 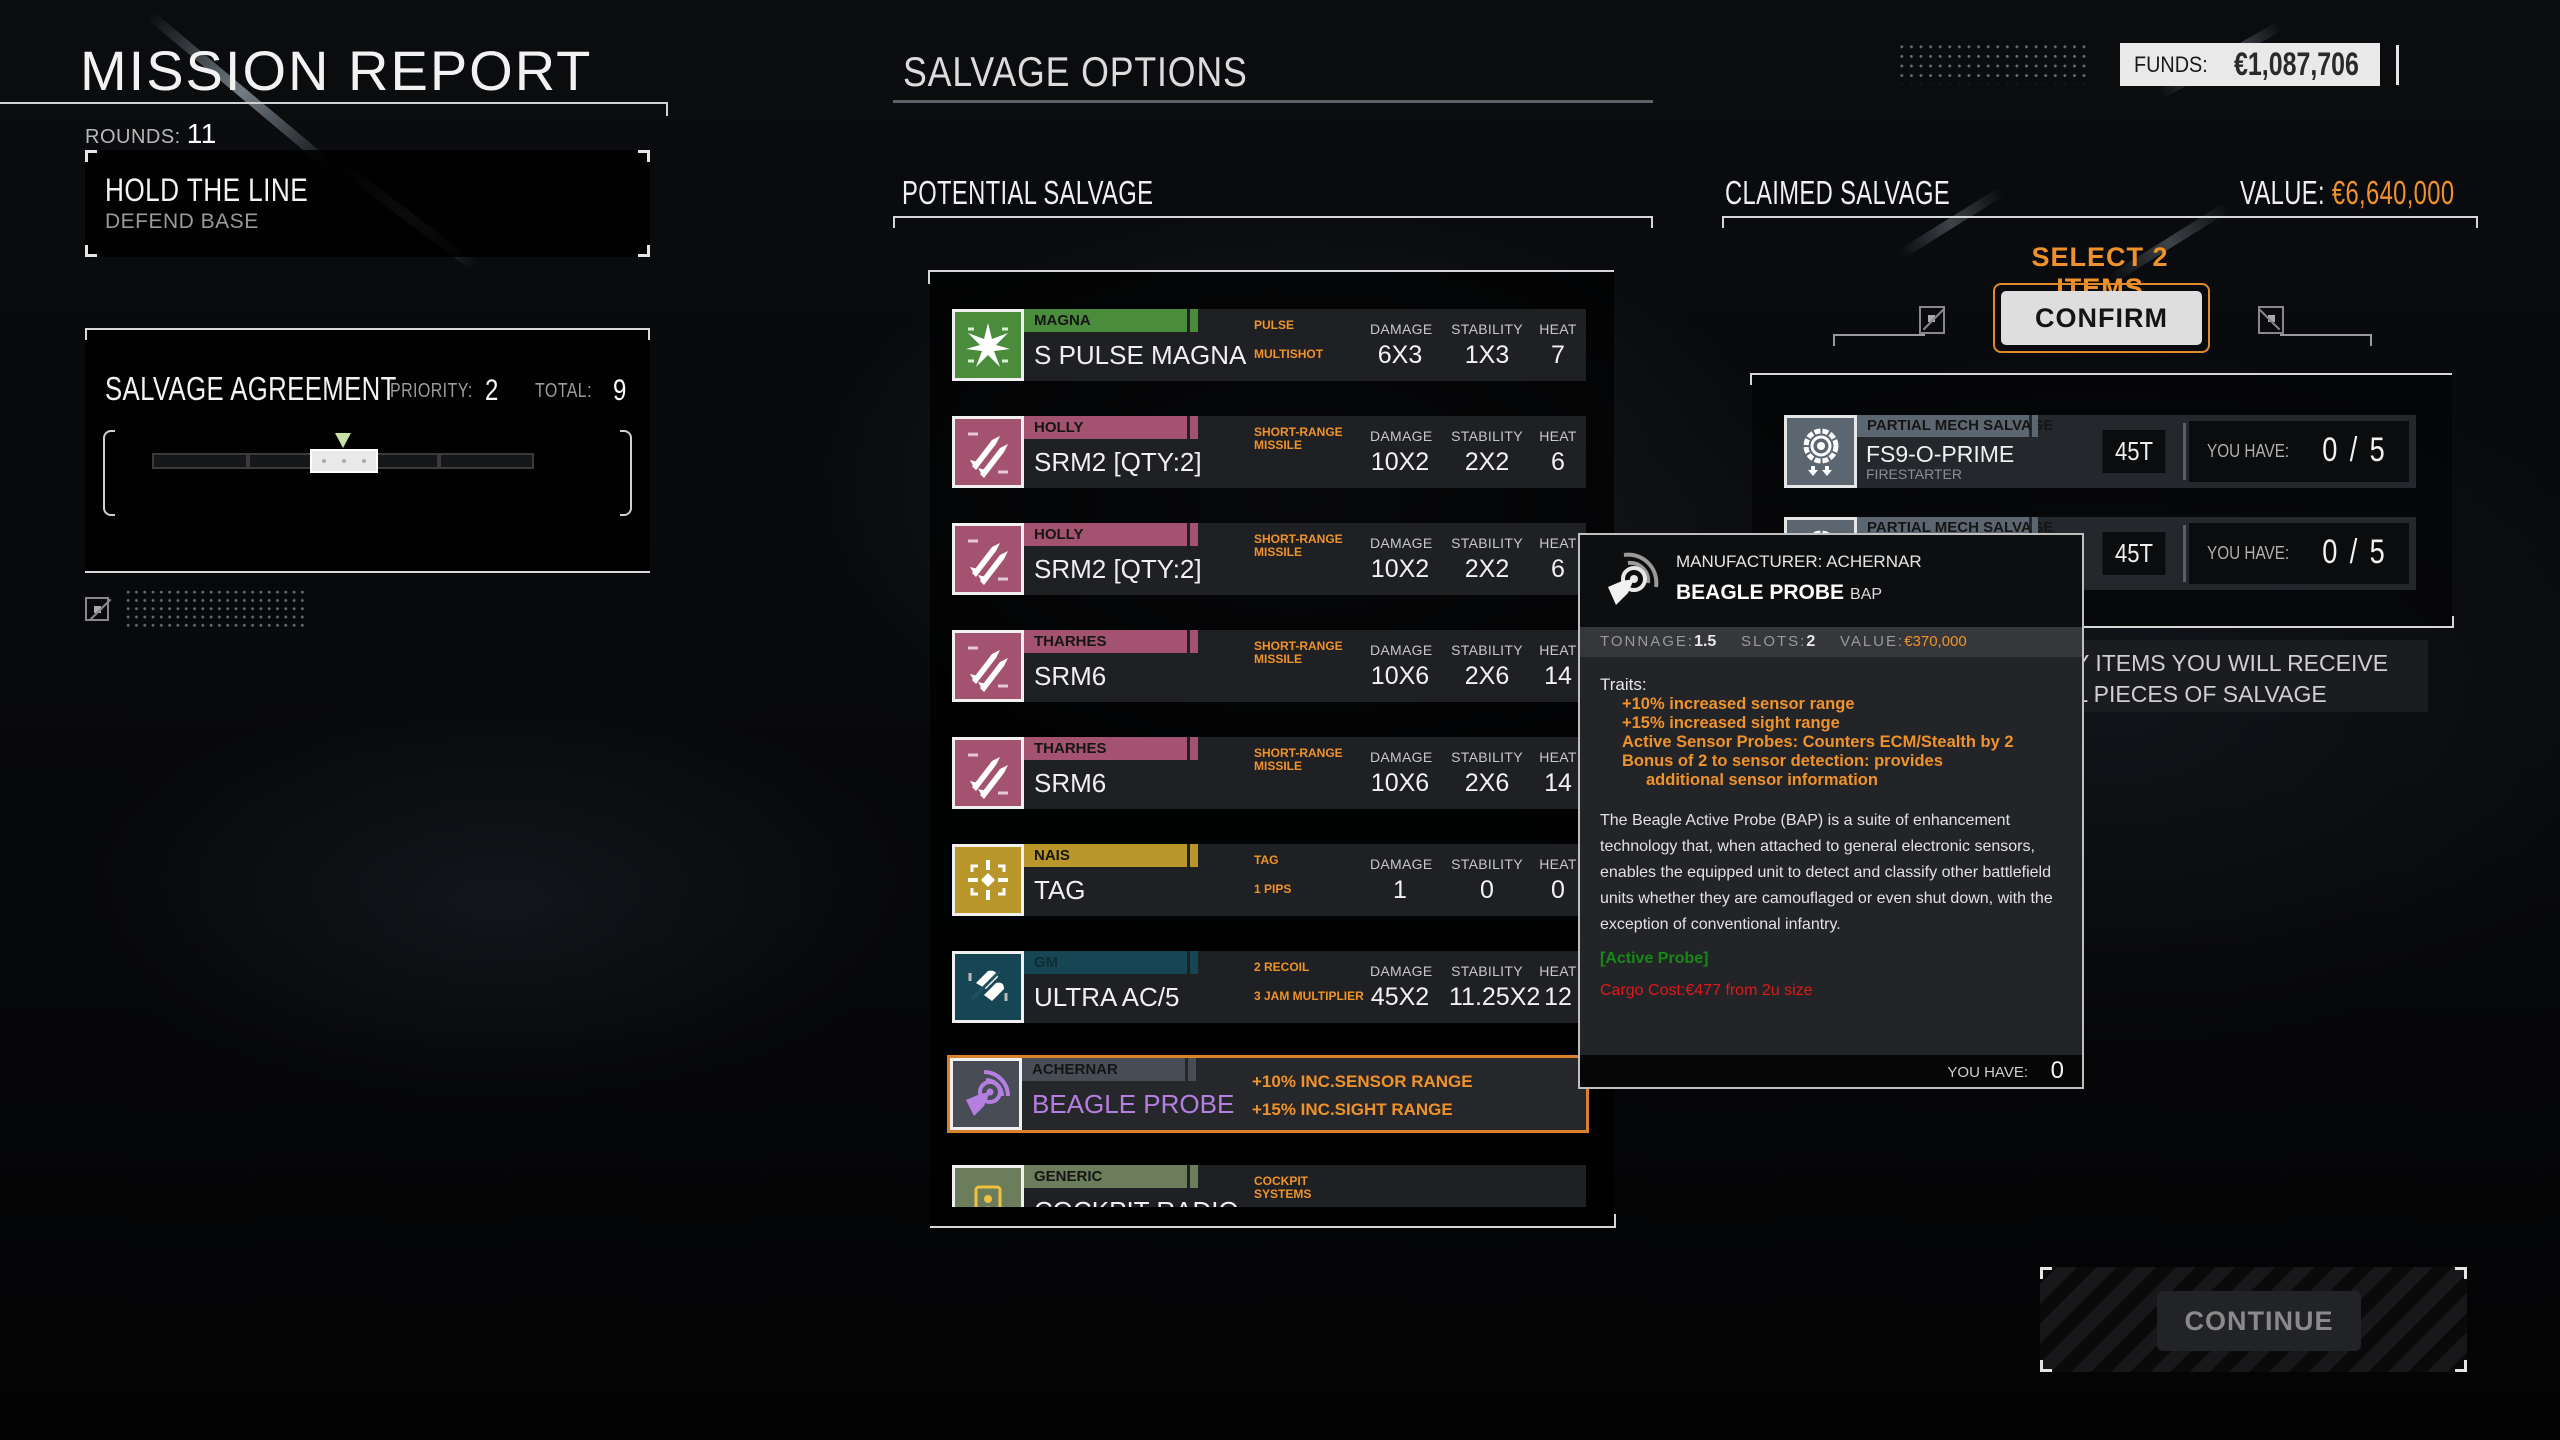 I want to click on salvage-item-name: COCKPIT RADIO, so click(x=1136, y=1201).